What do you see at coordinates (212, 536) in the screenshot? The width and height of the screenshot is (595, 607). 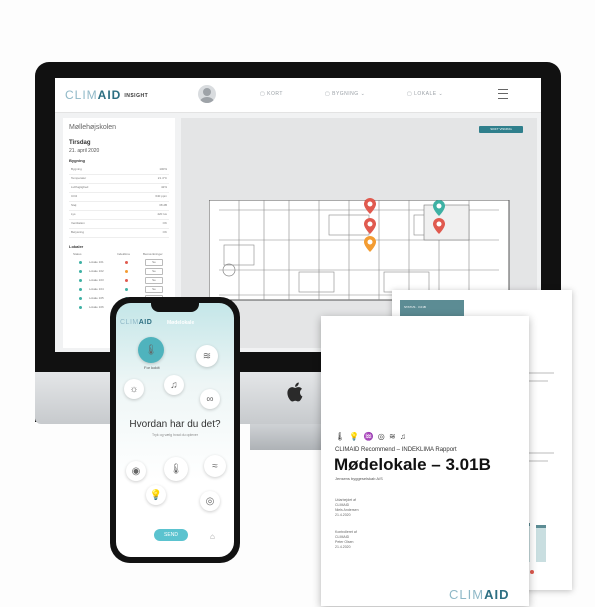 I see `home-icon: ⌂` at bounding box center [212, 536].